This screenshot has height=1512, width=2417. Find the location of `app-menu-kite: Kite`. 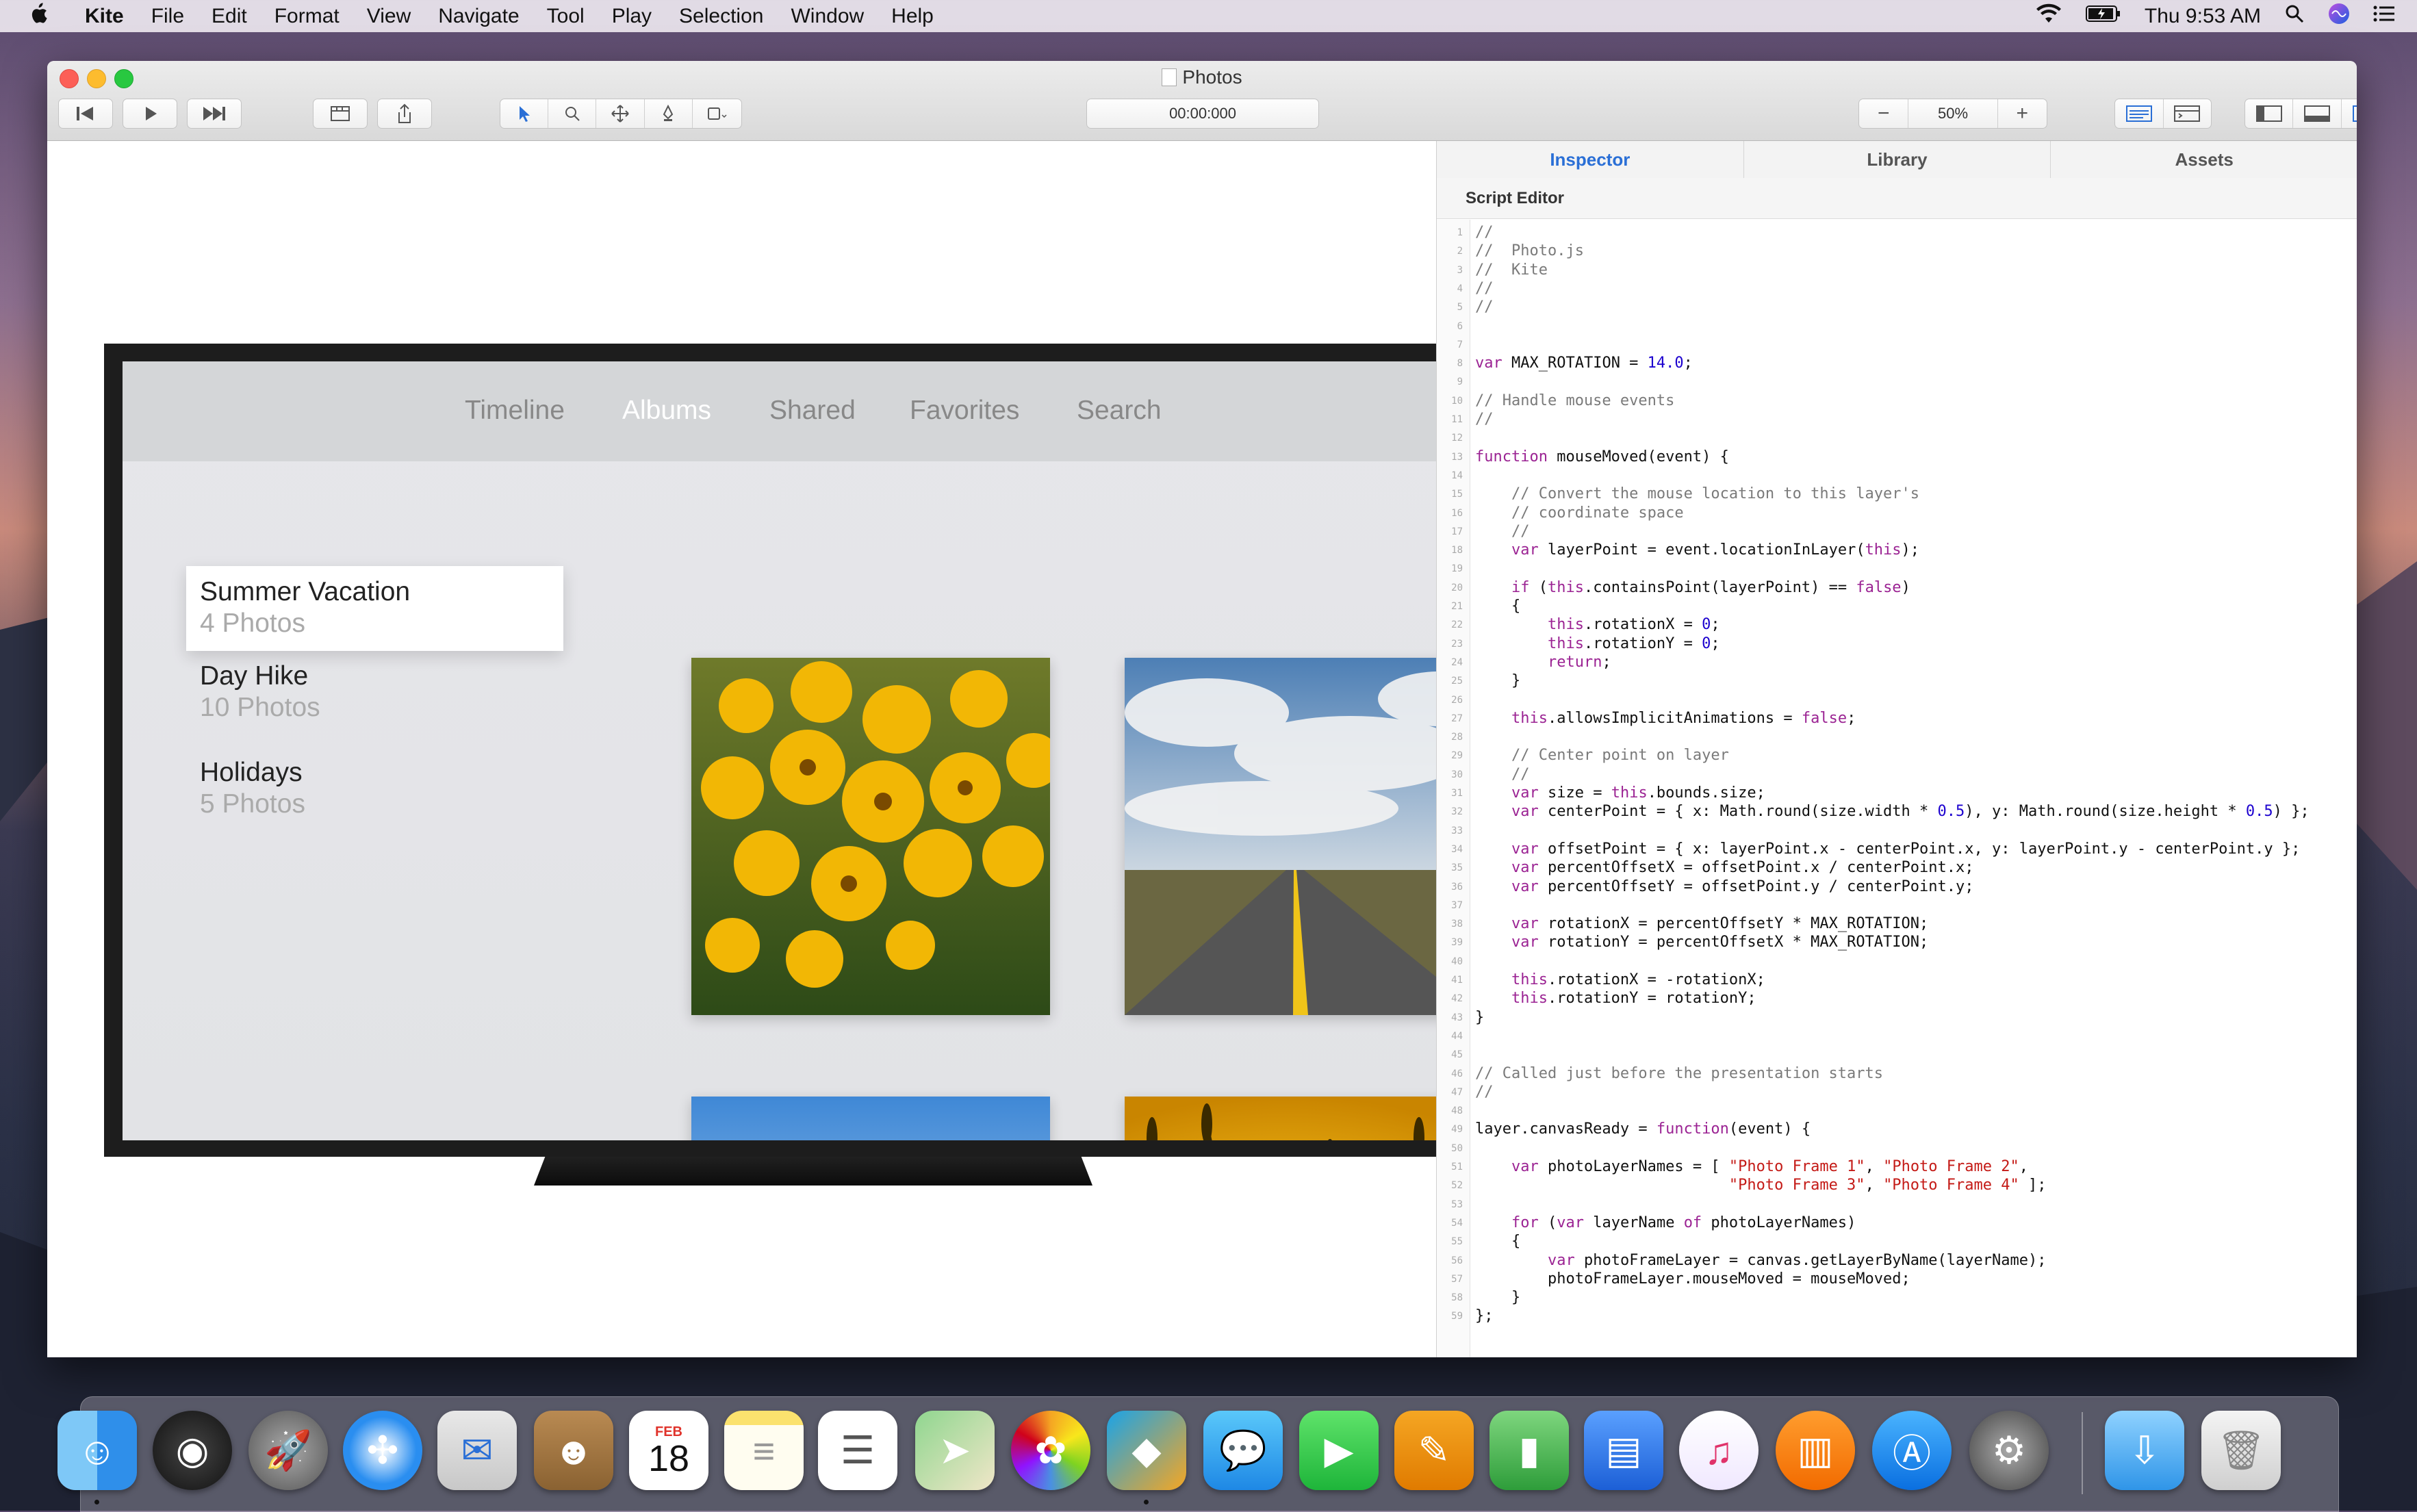

app-menu-kite: Kite is located at coordinates (104, 16).